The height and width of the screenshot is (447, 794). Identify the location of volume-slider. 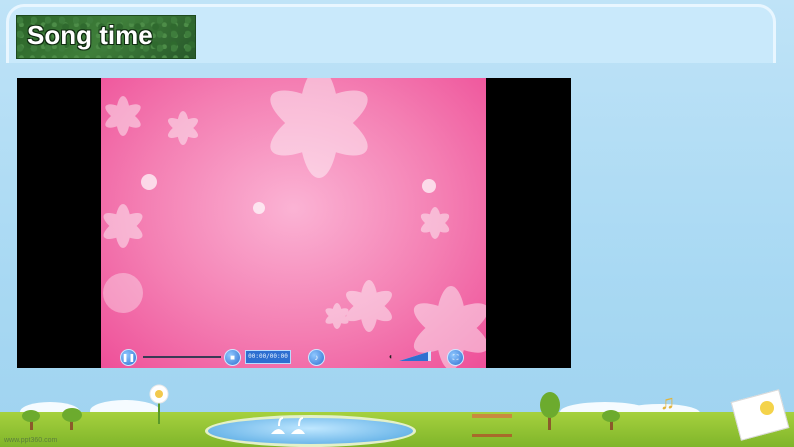
(415, 356).